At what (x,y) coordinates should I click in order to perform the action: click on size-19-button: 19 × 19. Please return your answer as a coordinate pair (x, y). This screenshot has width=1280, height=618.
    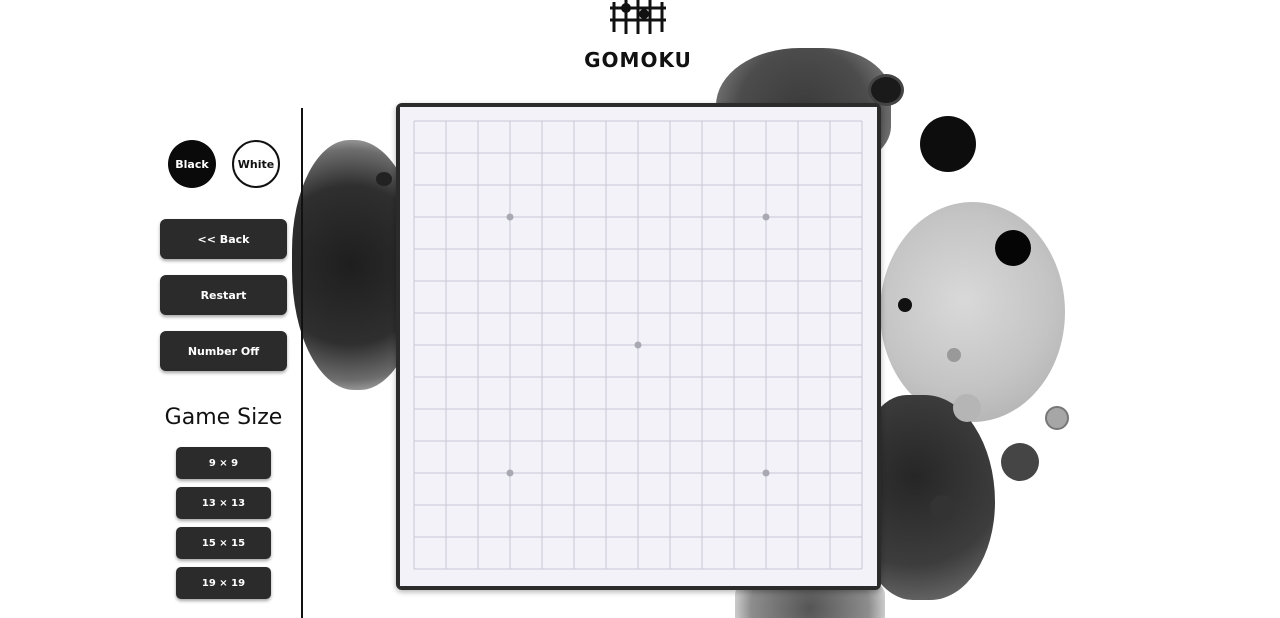
    Looking at the image, I should click on (223, 583).